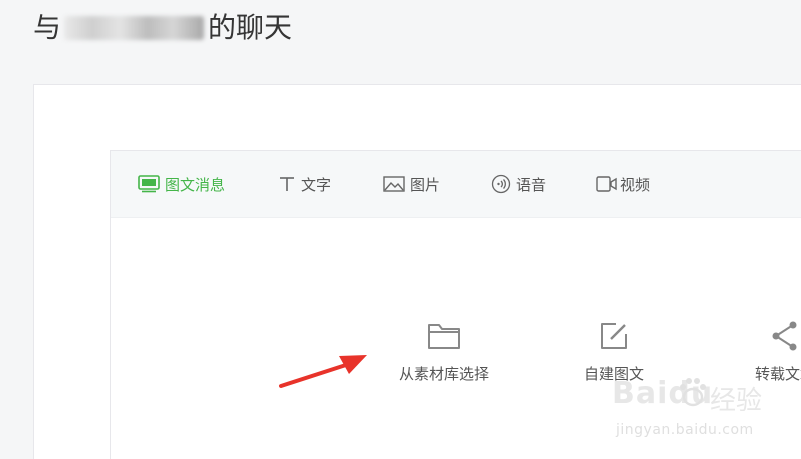  What do you see at coordinates (195, 184) in the screenshot?
I see `tab-news-label: 图文消息` at bounding box center [195, 184].